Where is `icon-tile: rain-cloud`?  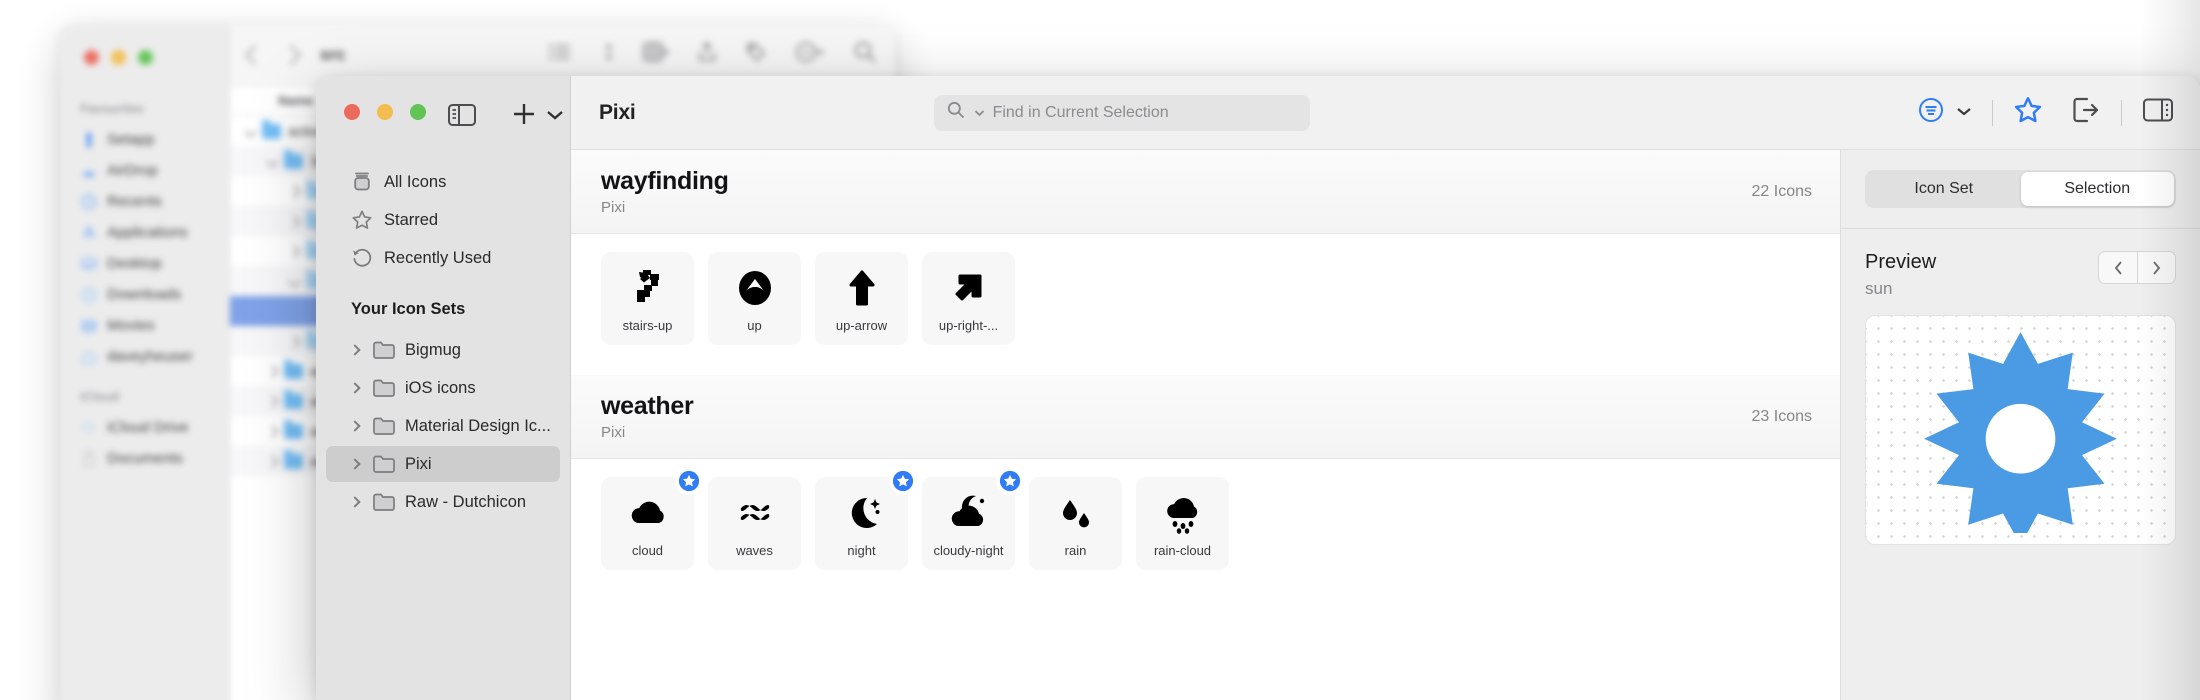
icon-tile: rain-cloud is located at coordinates (1182, 523).